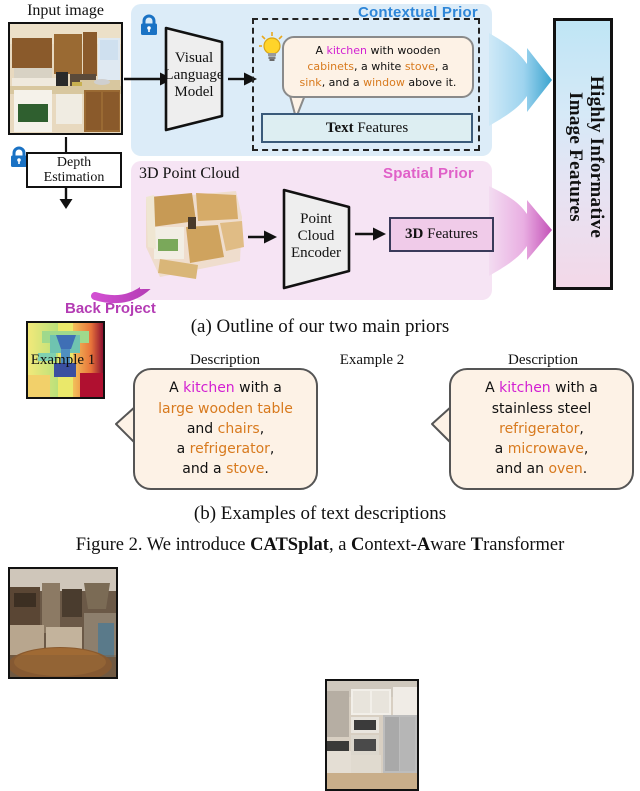 The height and width of the screenshot is (791, 640). Describe the element at coordinates (225, 449) in the screenshot. I see `ex1-line-4: a refrigerator,` at that location.